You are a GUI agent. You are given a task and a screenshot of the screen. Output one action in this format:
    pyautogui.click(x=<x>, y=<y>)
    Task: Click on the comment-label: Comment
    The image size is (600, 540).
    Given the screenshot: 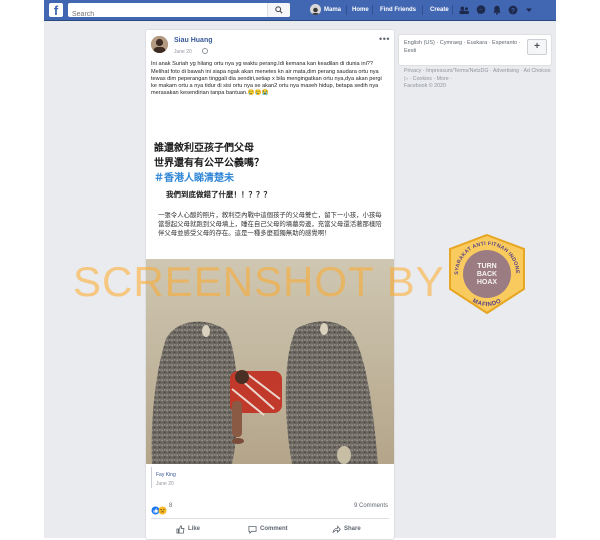 What is the action you would take?
    pyautogui.click(x=274, y=529)
    